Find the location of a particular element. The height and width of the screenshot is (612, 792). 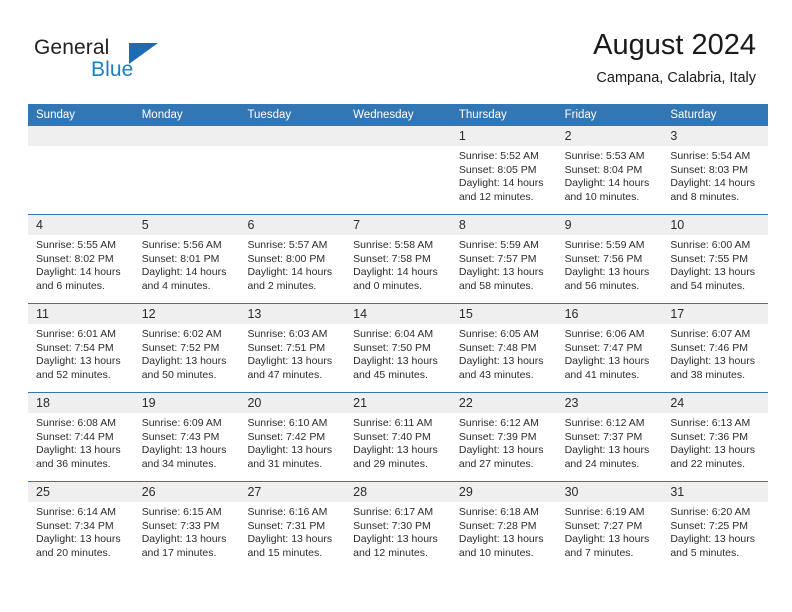

brand-logo: General Blue is located at coordinates (149, 62).